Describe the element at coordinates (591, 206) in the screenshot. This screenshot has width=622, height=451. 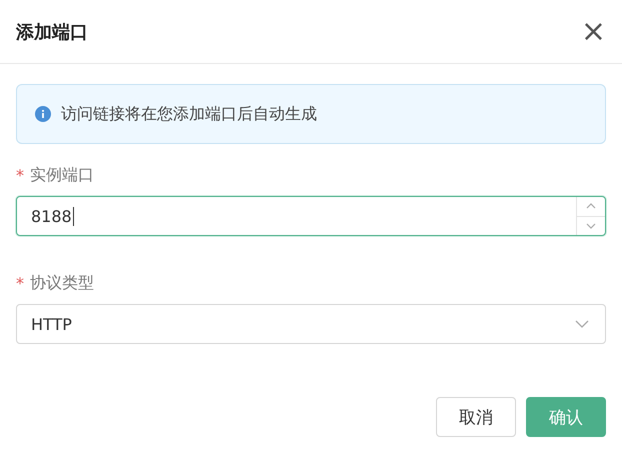
I see `chevron-up-icon` at that location.